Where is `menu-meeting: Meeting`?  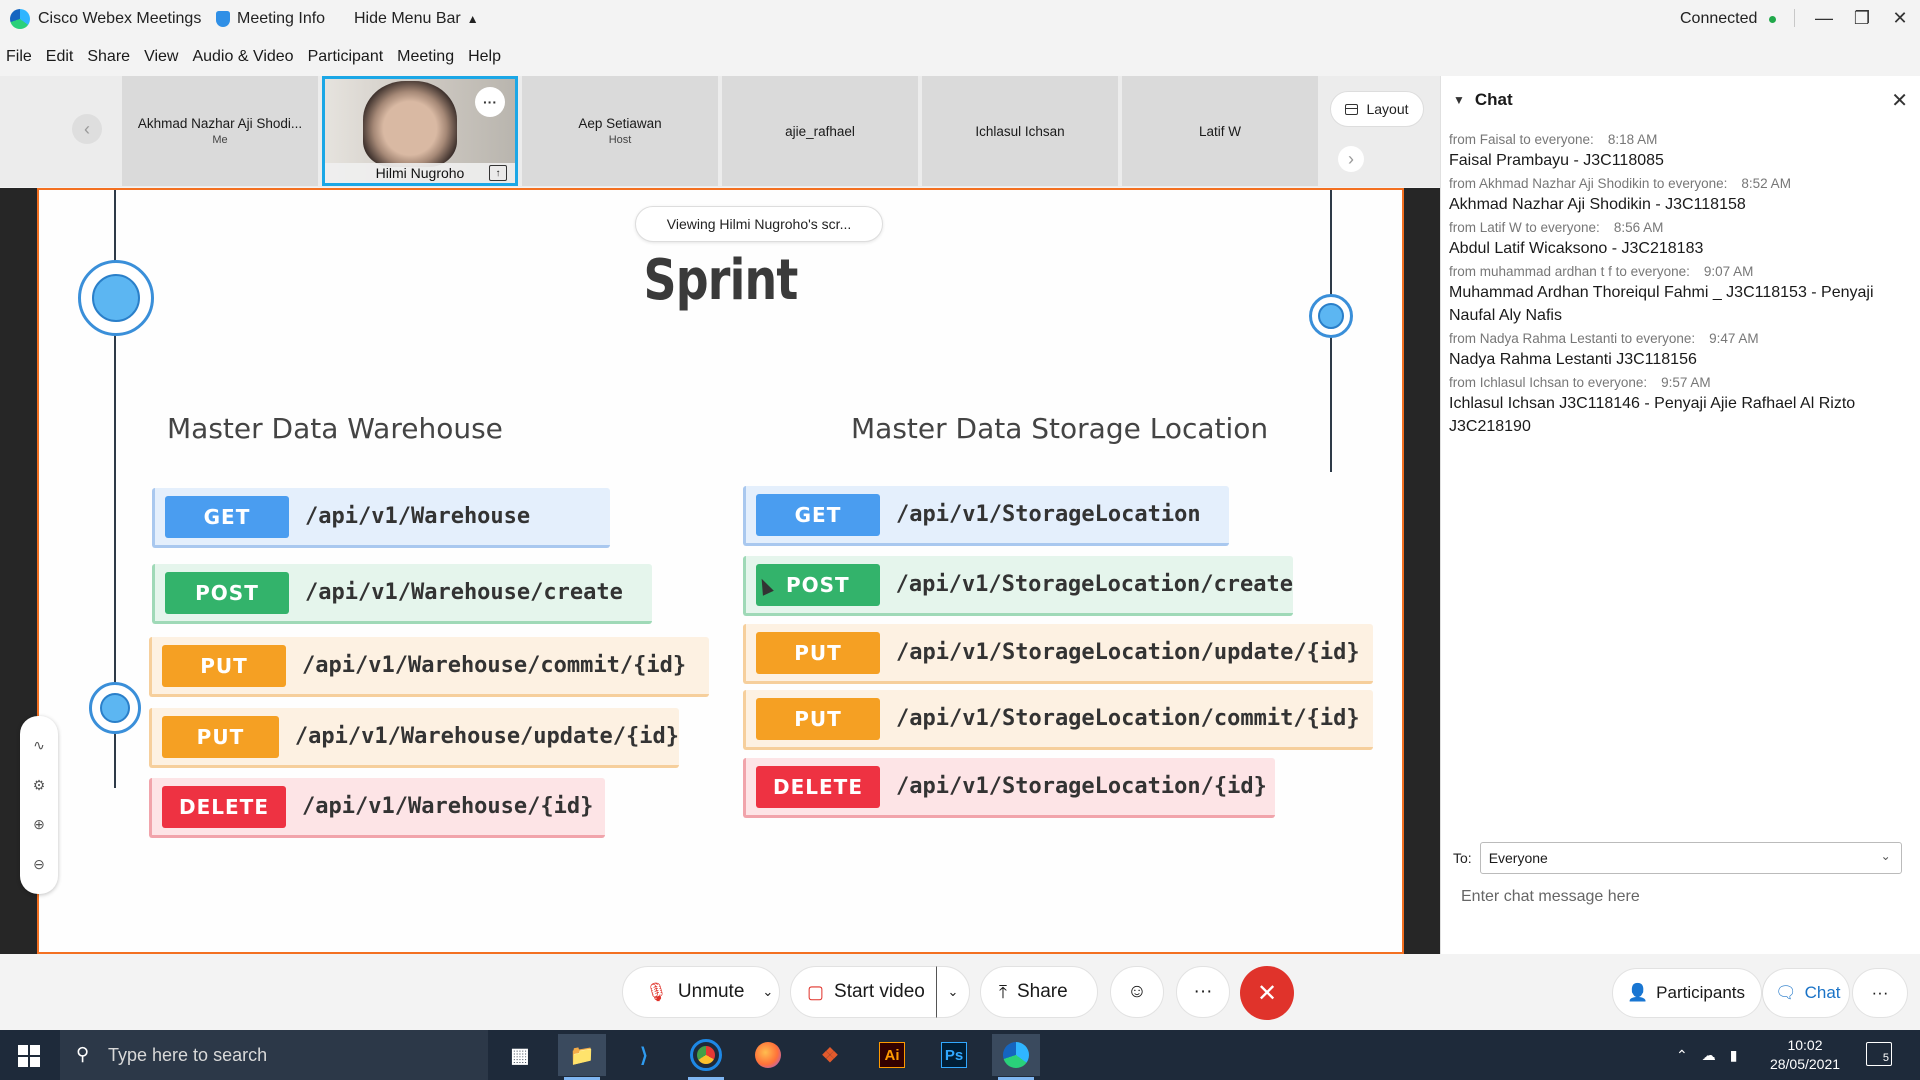 menu-meeting: Meeting is located at coordinates (425, 57).